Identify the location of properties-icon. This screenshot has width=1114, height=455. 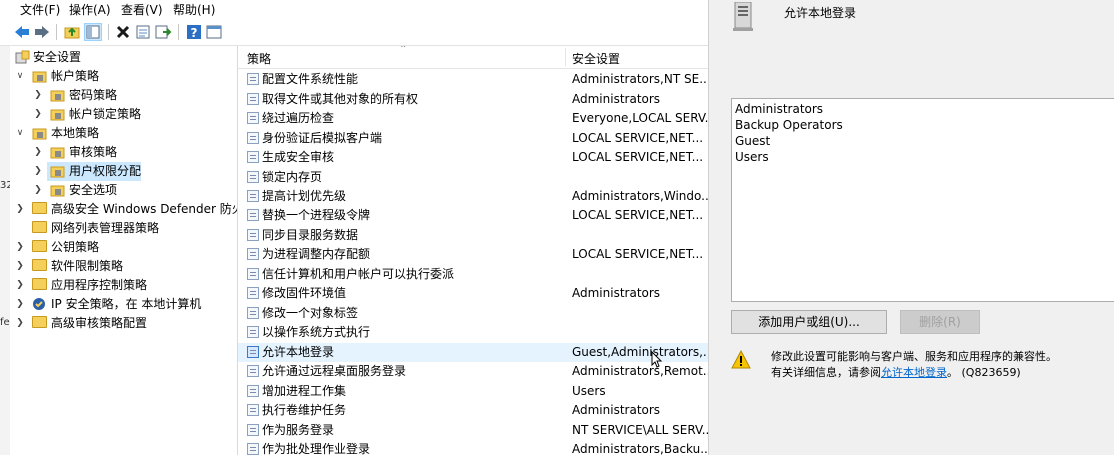
(143, 32).